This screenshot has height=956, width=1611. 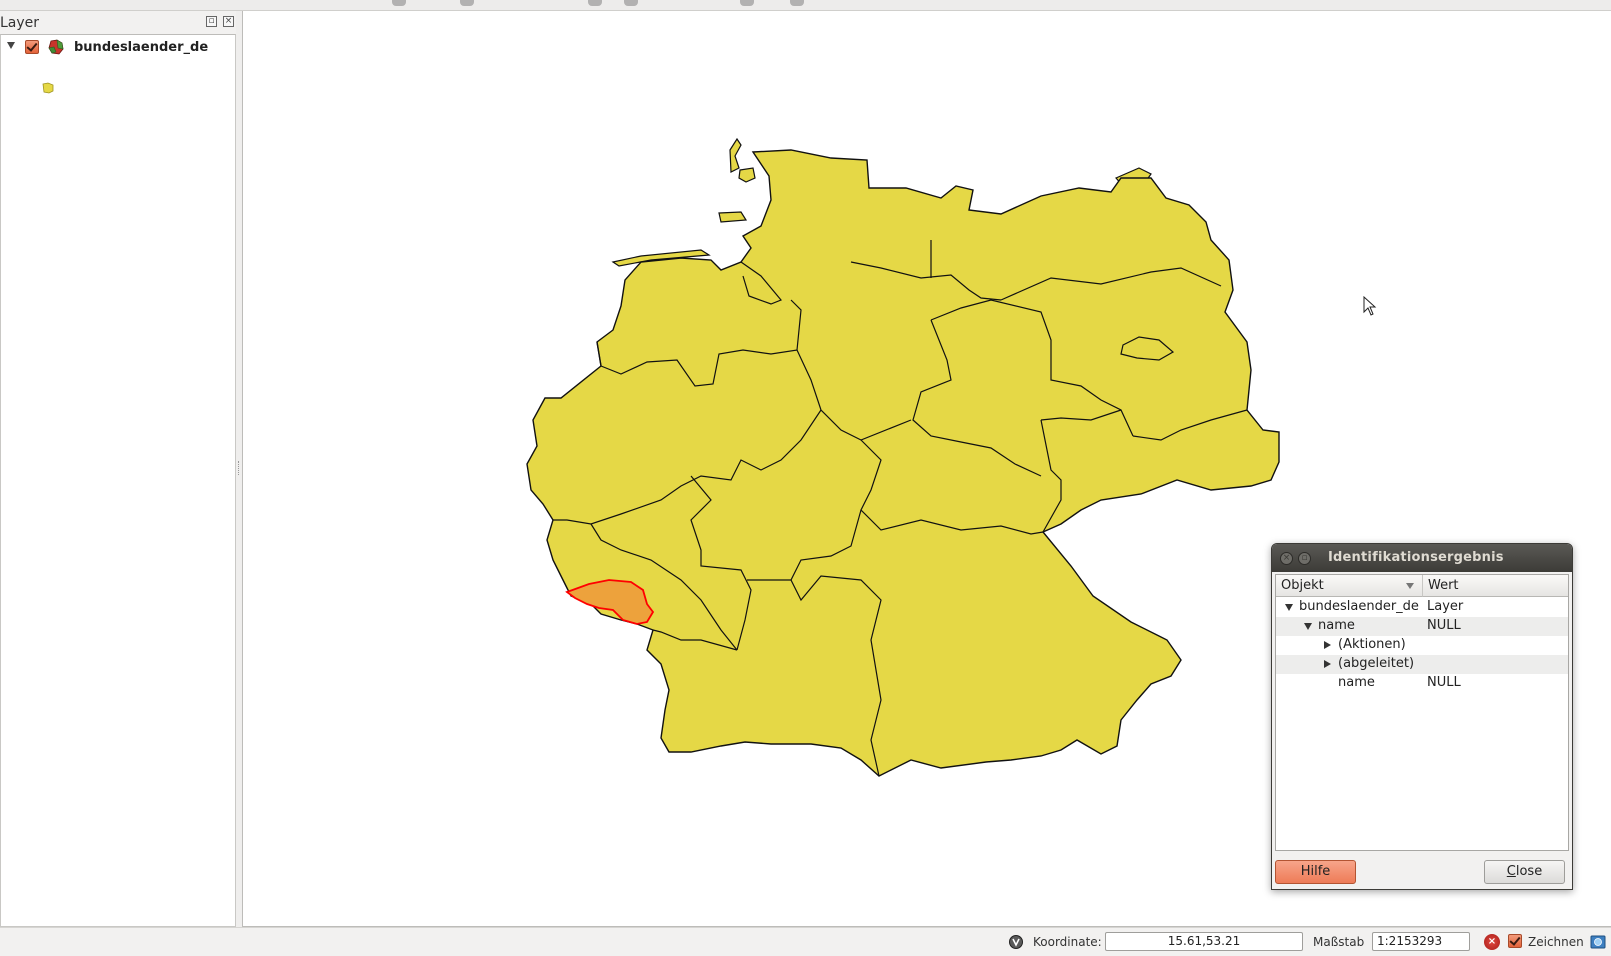 I want to click on layer-panel-title: Layer, so click(x=20, y=23).